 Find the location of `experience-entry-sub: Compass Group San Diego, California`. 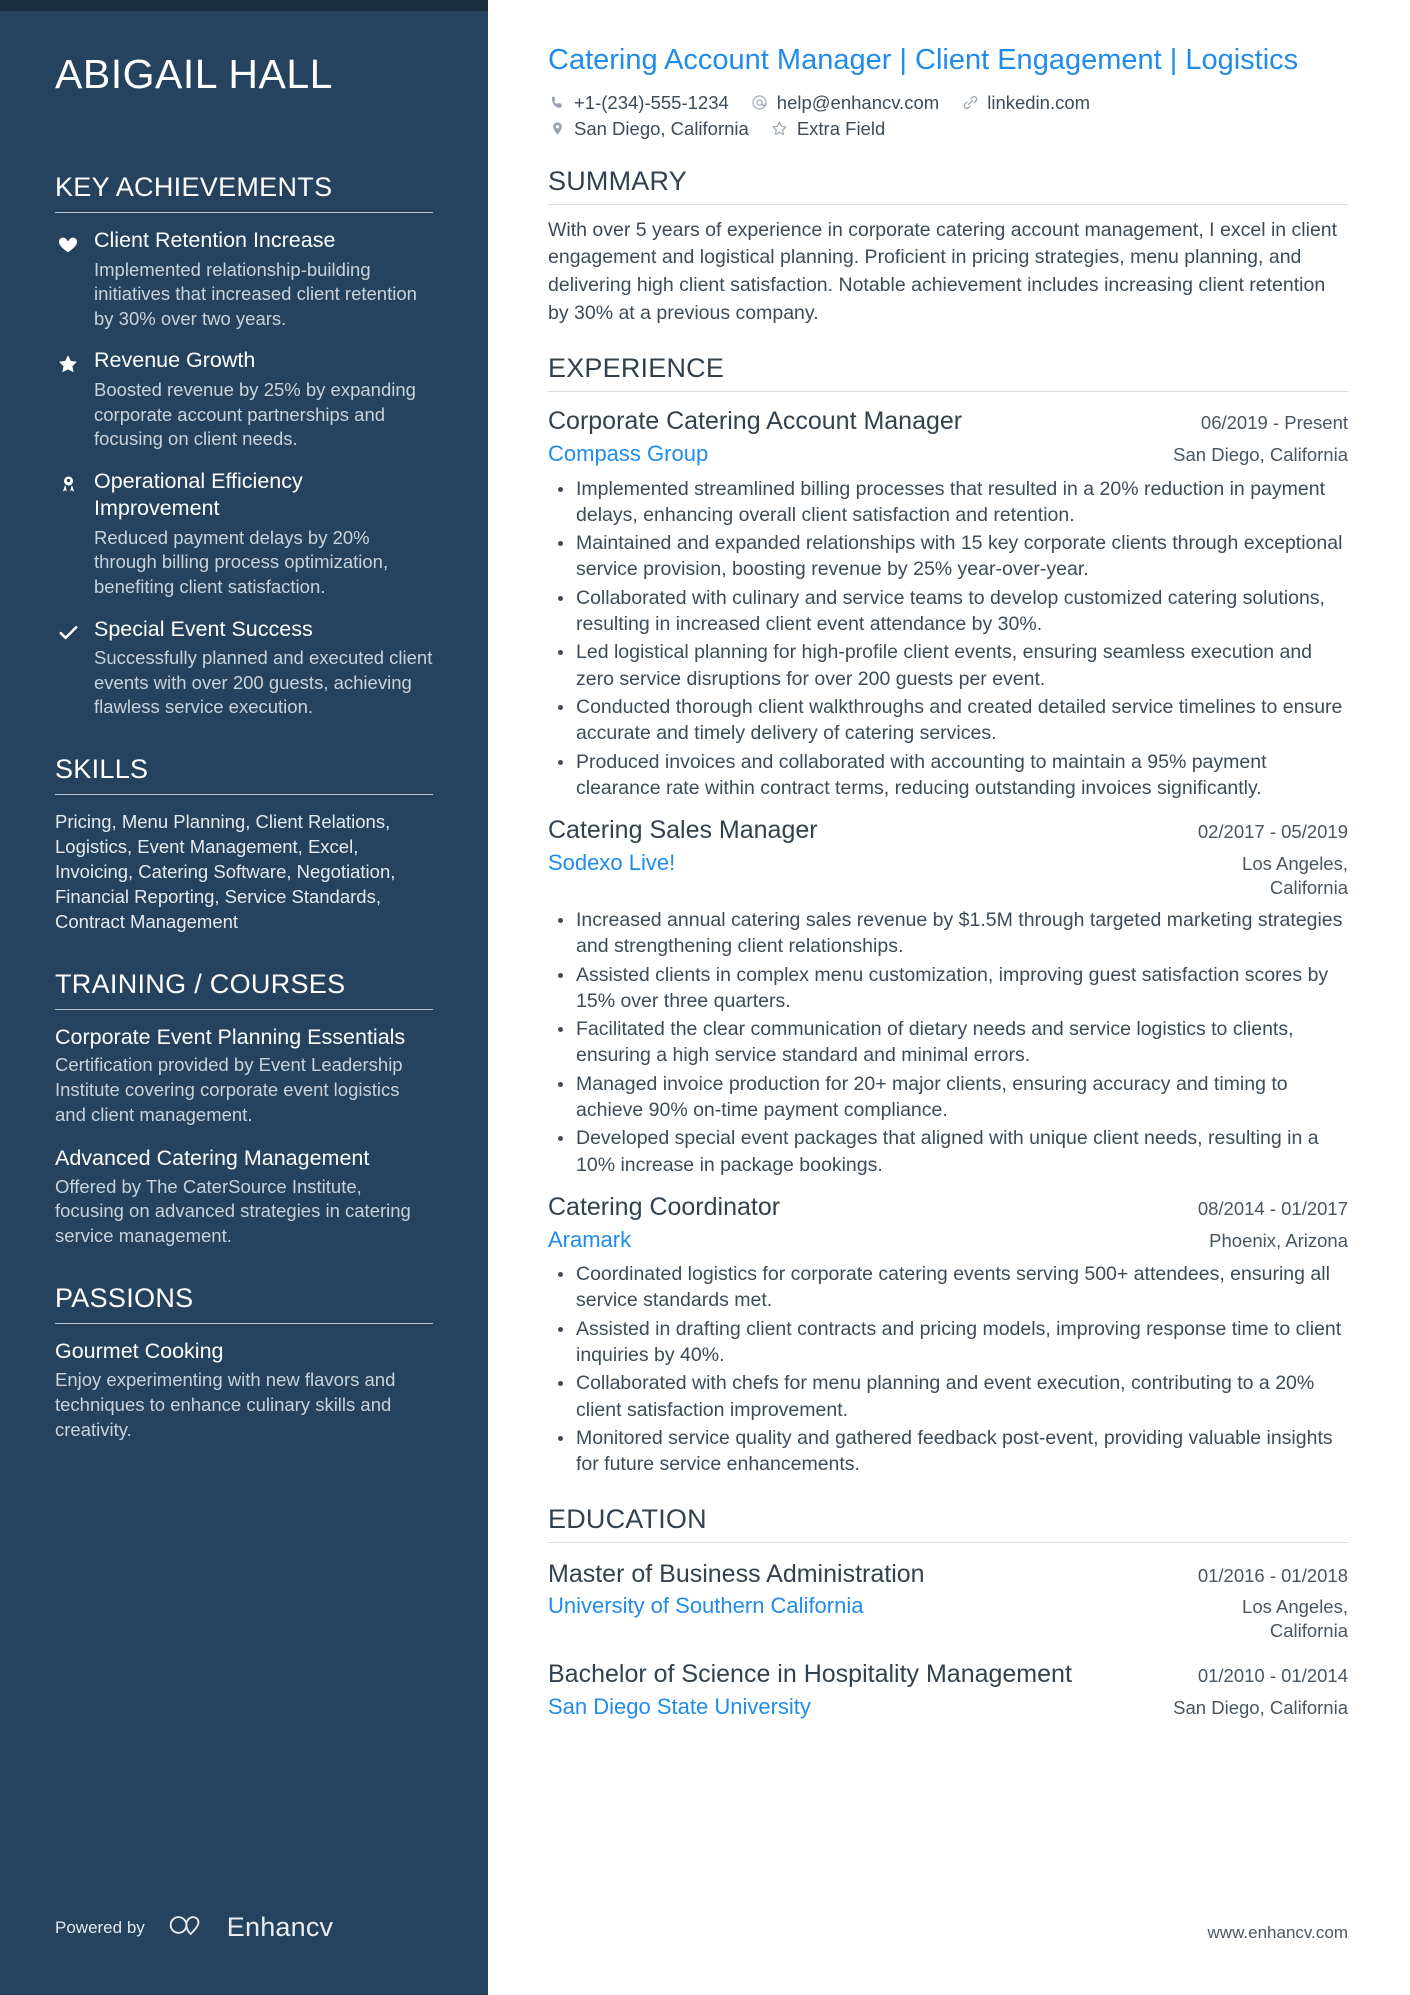

experience-entry-sub: Compass Group San Diego, California is located at coordinates (948, 454).